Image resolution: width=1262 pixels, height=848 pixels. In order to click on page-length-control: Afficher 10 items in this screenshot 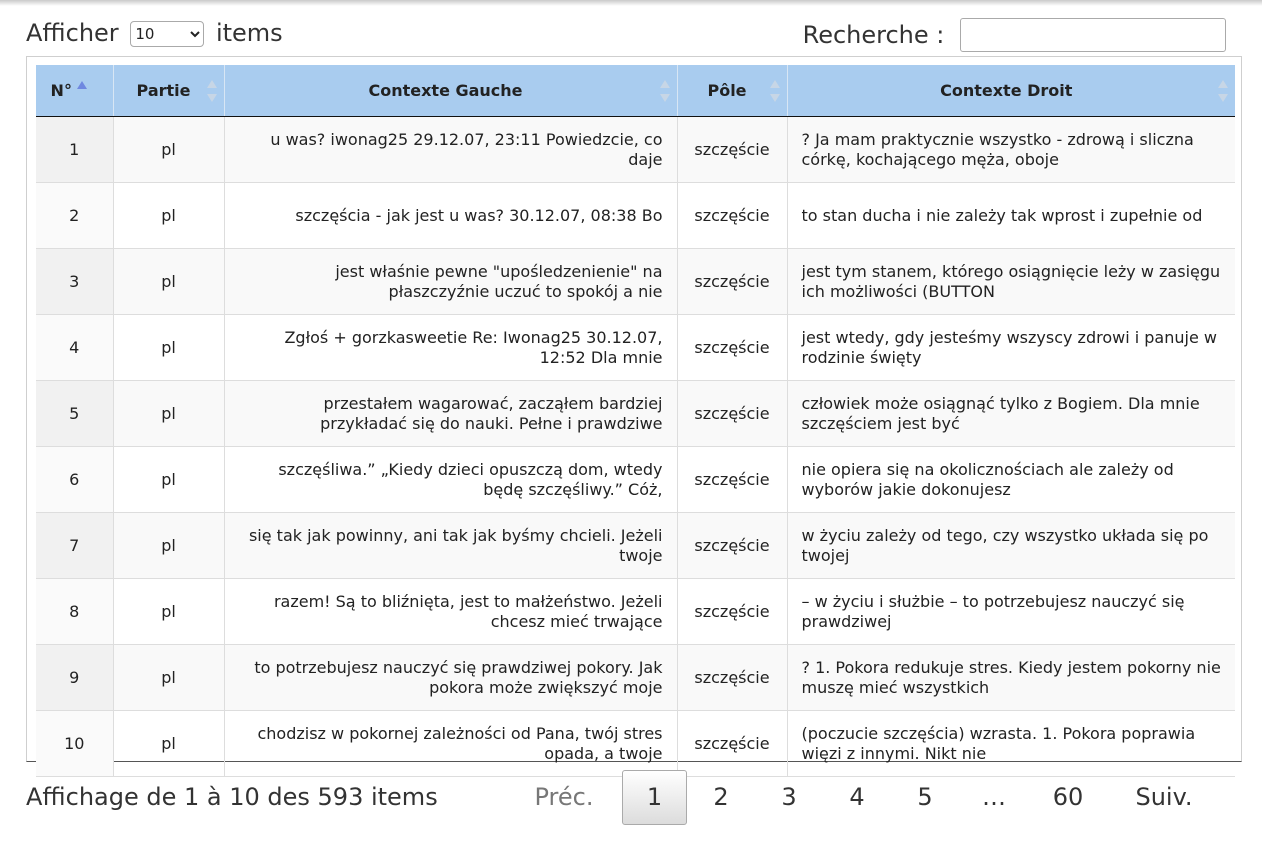, I will do `click(154, 33)`.